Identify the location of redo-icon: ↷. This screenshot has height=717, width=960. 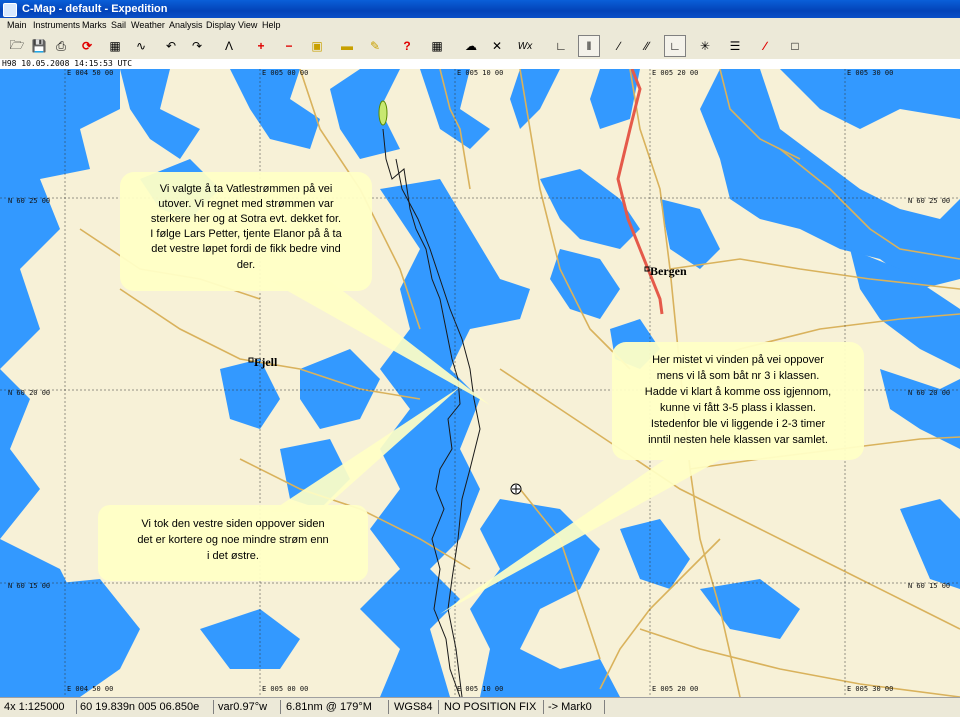
(197, 46).